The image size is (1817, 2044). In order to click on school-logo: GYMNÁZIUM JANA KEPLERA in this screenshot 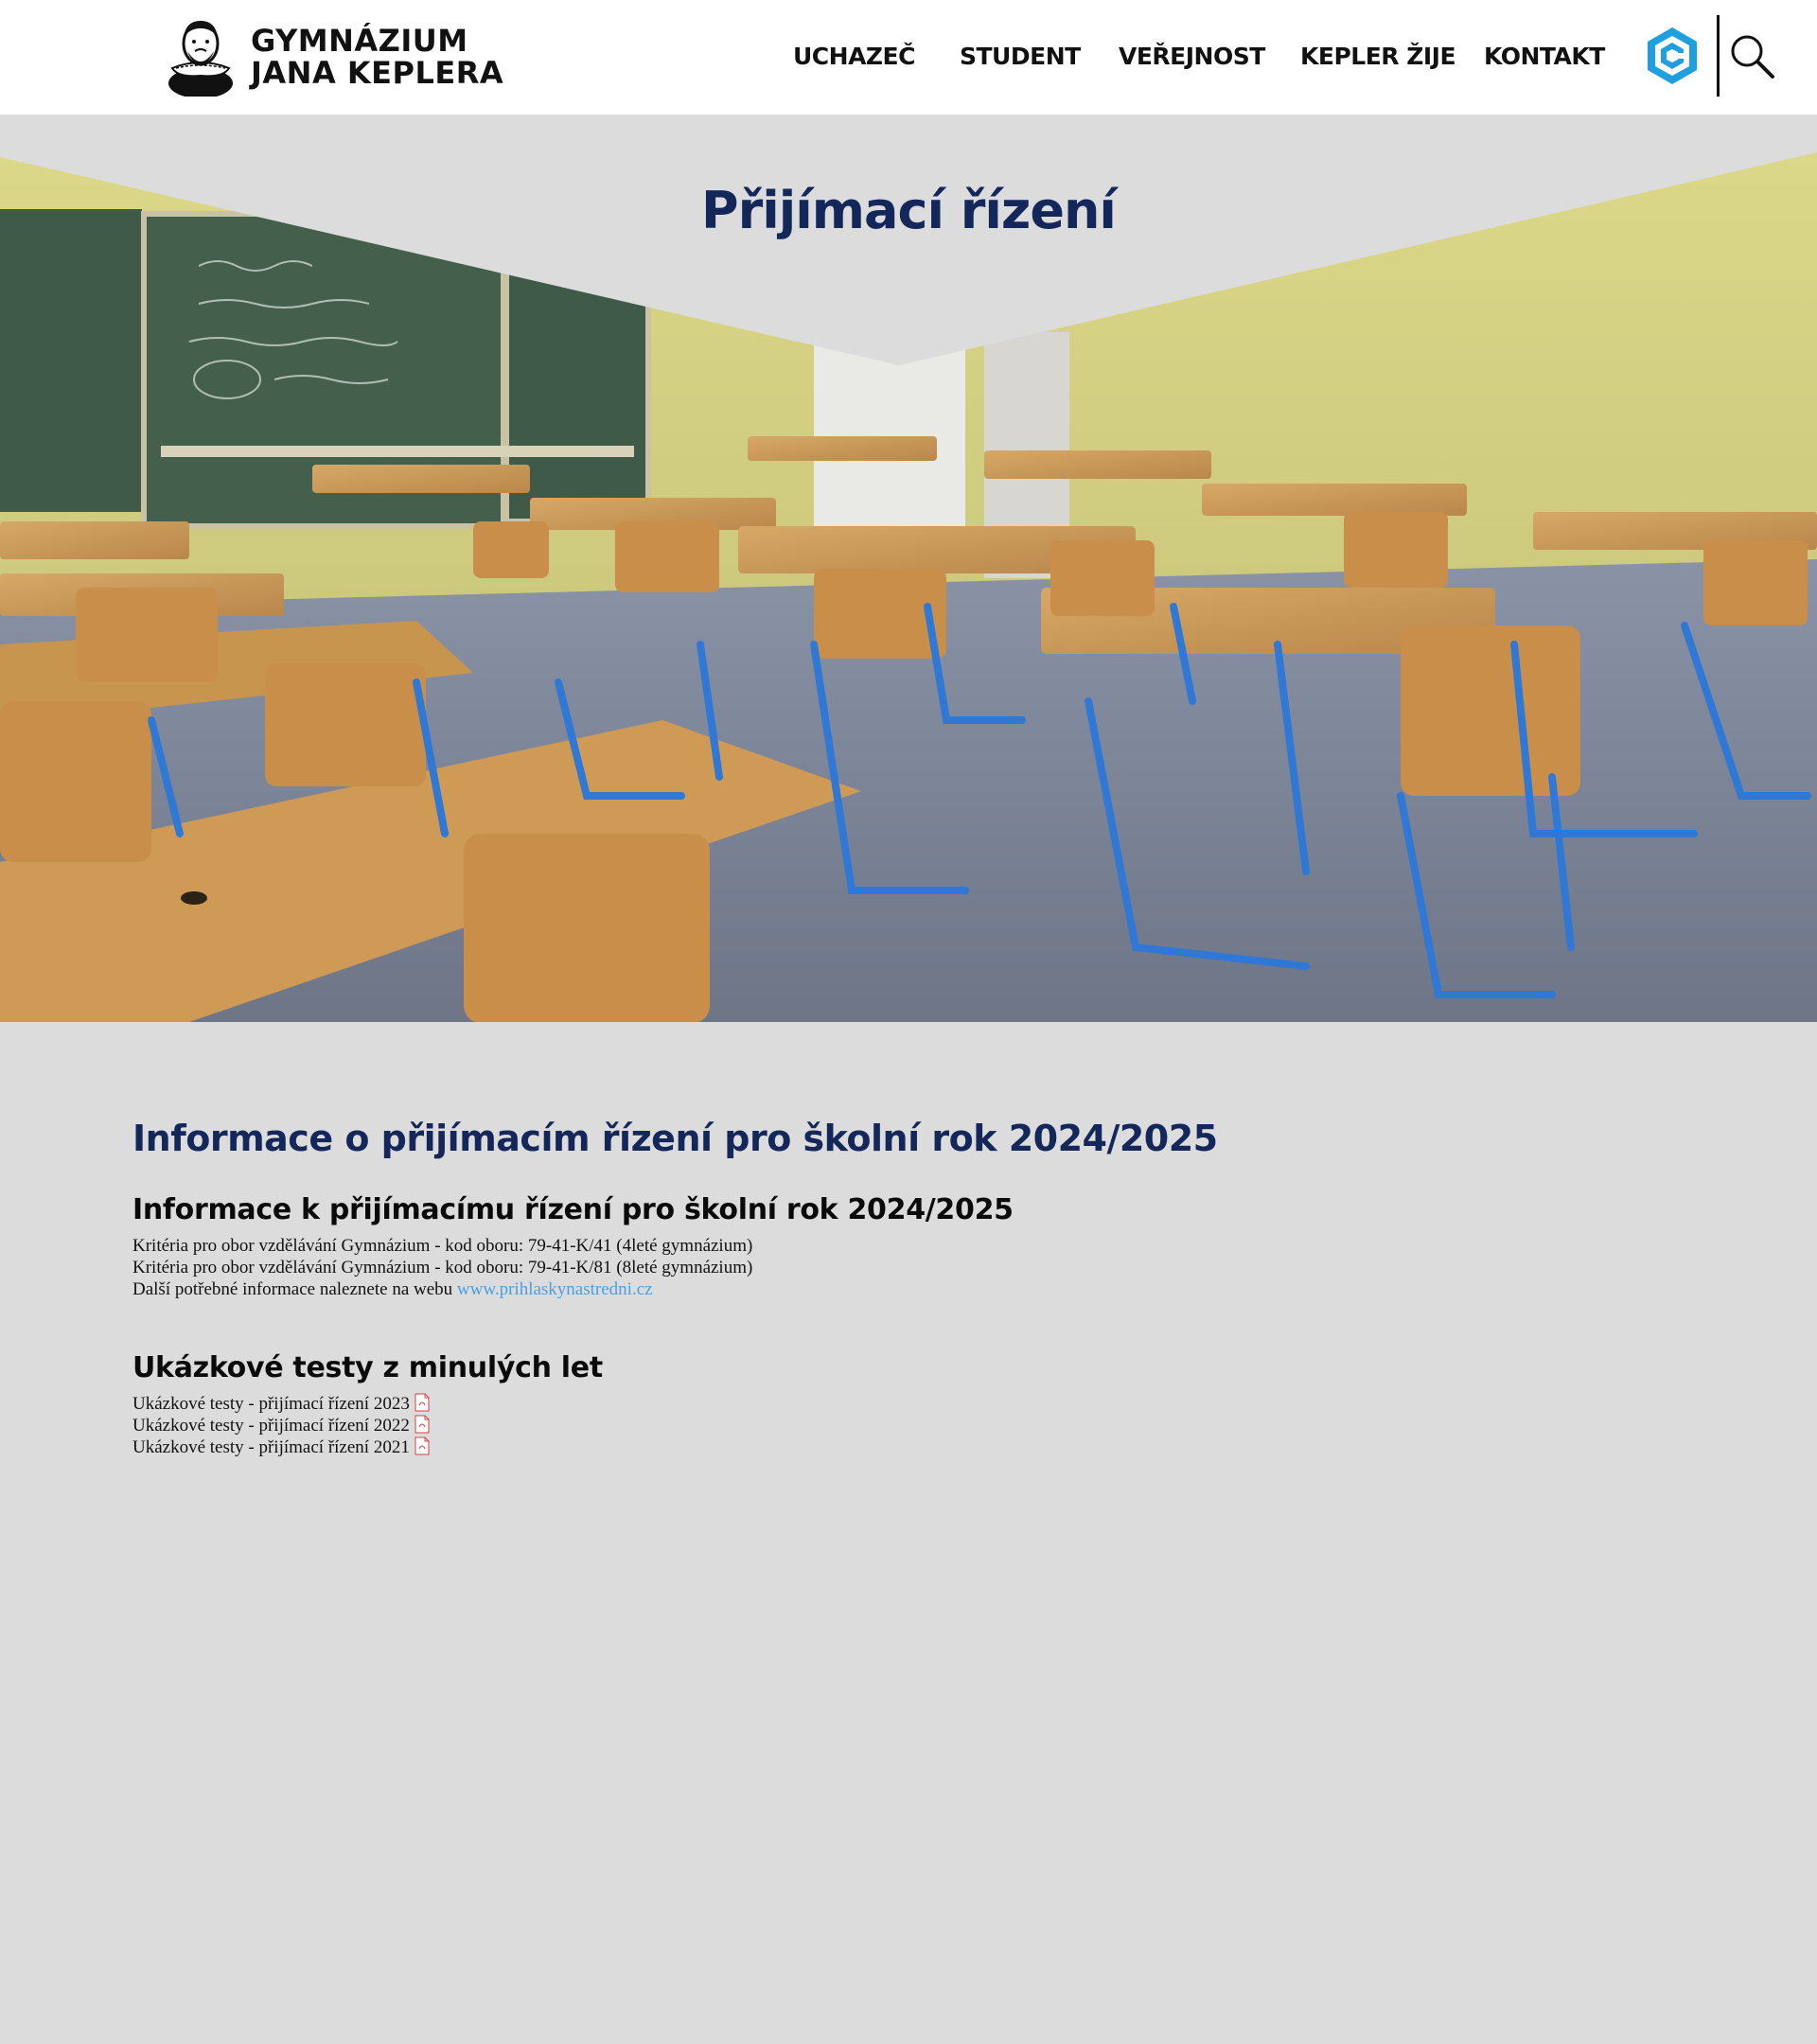, I will do `click(337, 56)`.